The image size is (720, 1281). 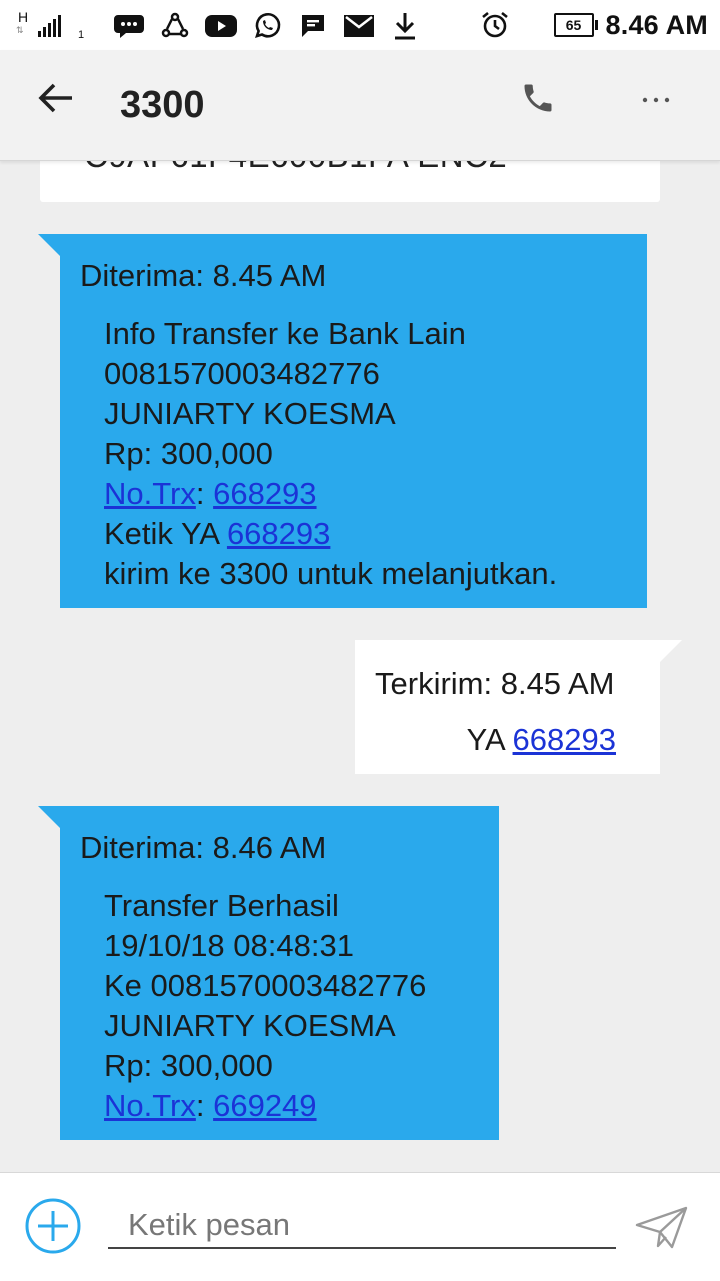 I want to click on message-body: YA 668293, so click(x=541, y=740).